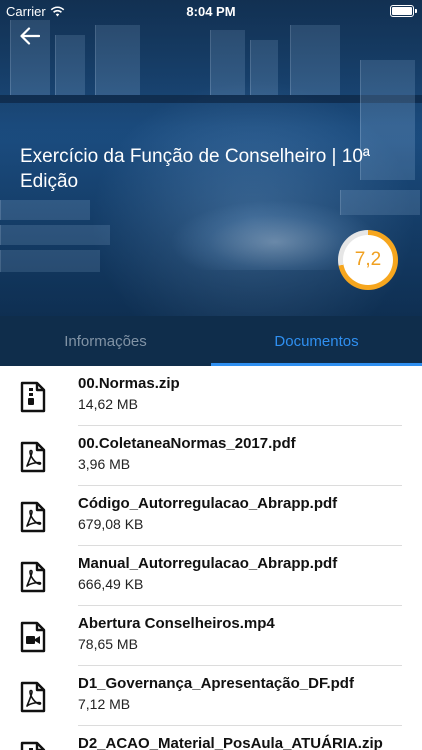 The image size is (422, 750). What do you see at coordinates (208, 563) in the screenshot?
I see `document-name: Manual_Autorregulacao_Abrapp.pdf` at bounding box center [208, 563].